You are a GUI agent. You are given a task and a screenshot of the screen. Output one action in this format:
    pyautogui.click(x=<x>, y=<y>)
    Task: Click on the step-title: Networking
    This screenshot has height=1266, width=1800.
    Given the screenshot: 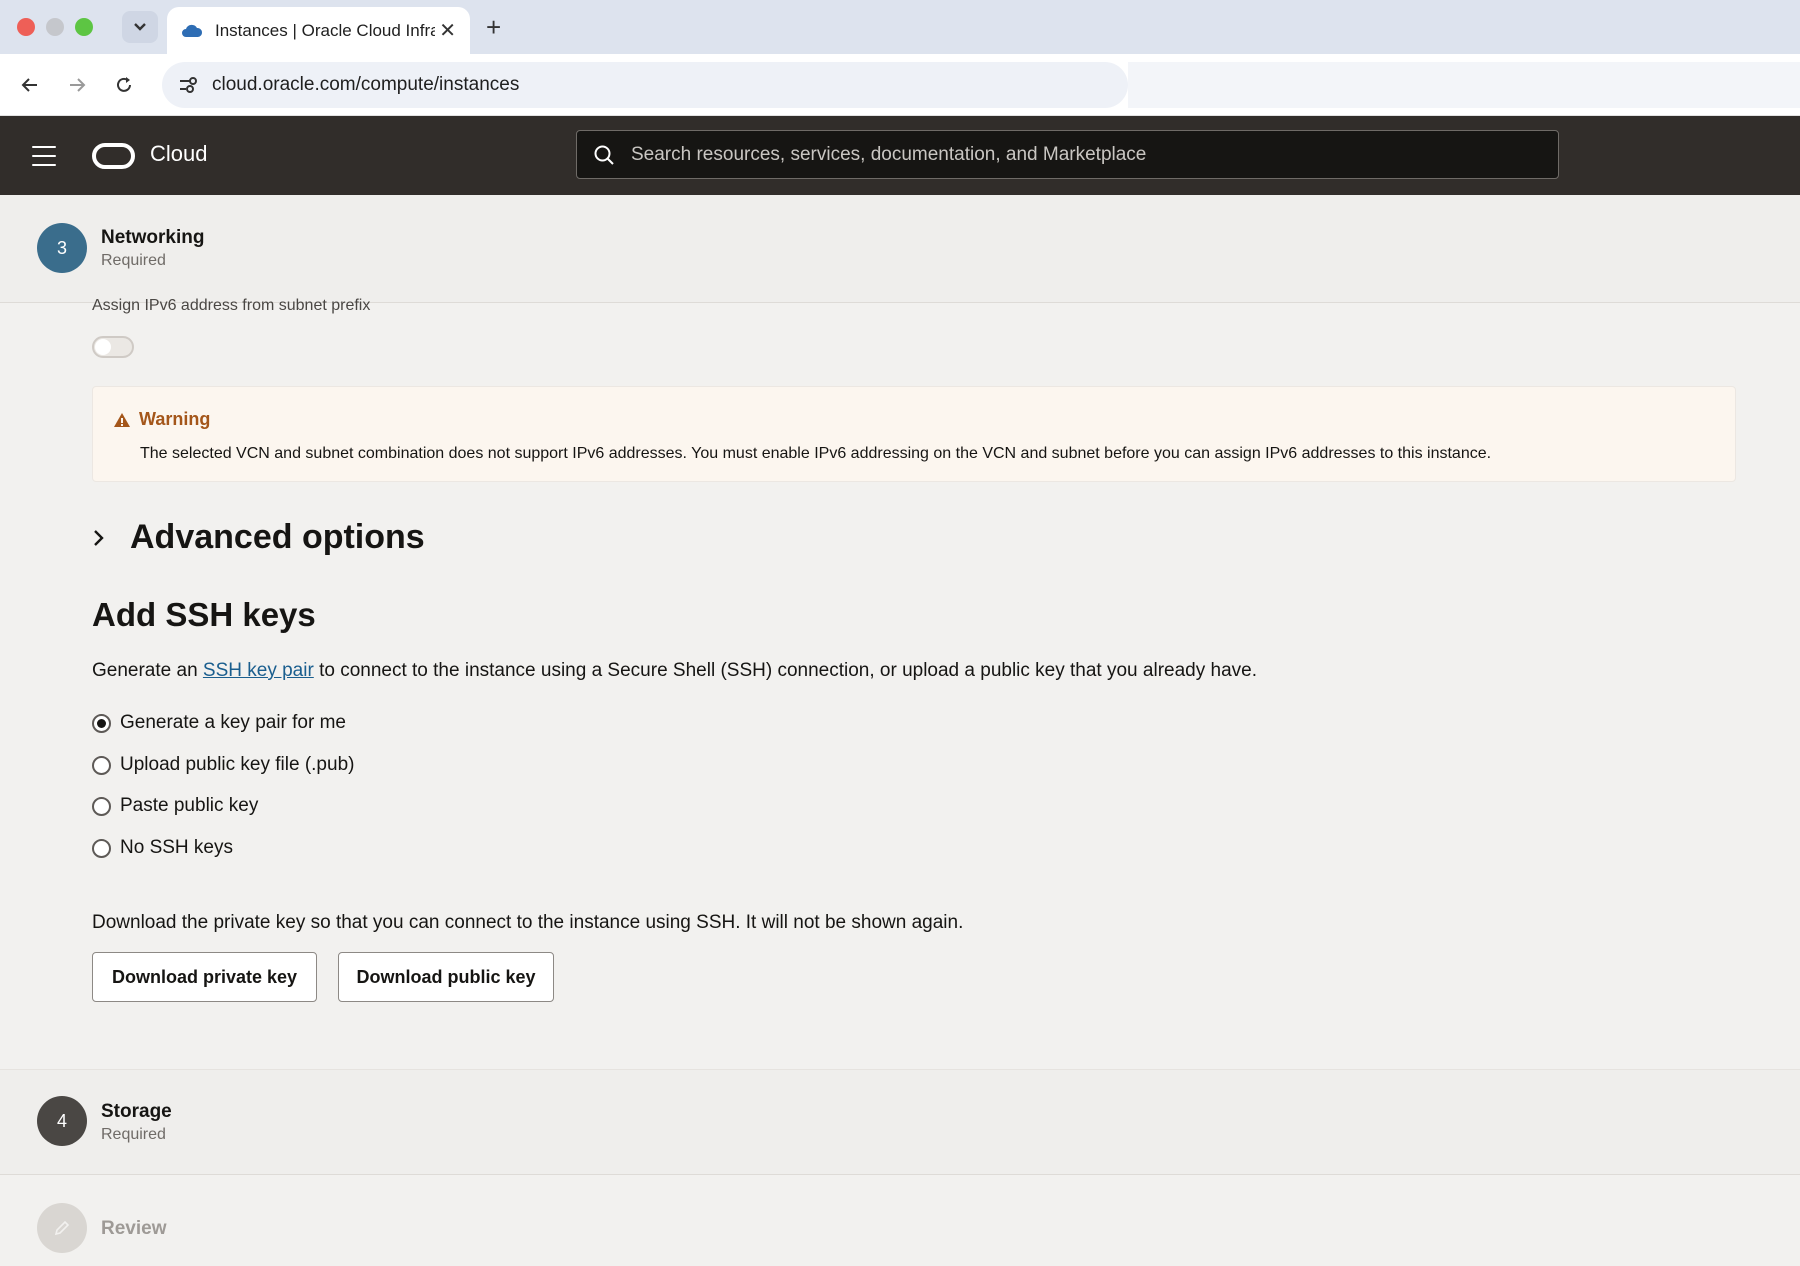 What is the action you would take?
    pyautogui.click(x=153, y=237)
    